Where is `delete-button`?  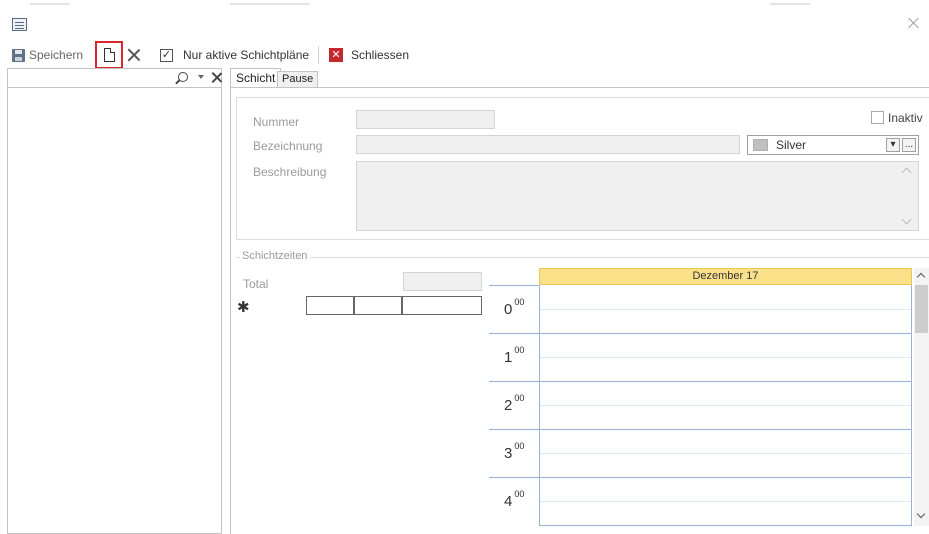 delete-button is located at coordinates (134, 55).